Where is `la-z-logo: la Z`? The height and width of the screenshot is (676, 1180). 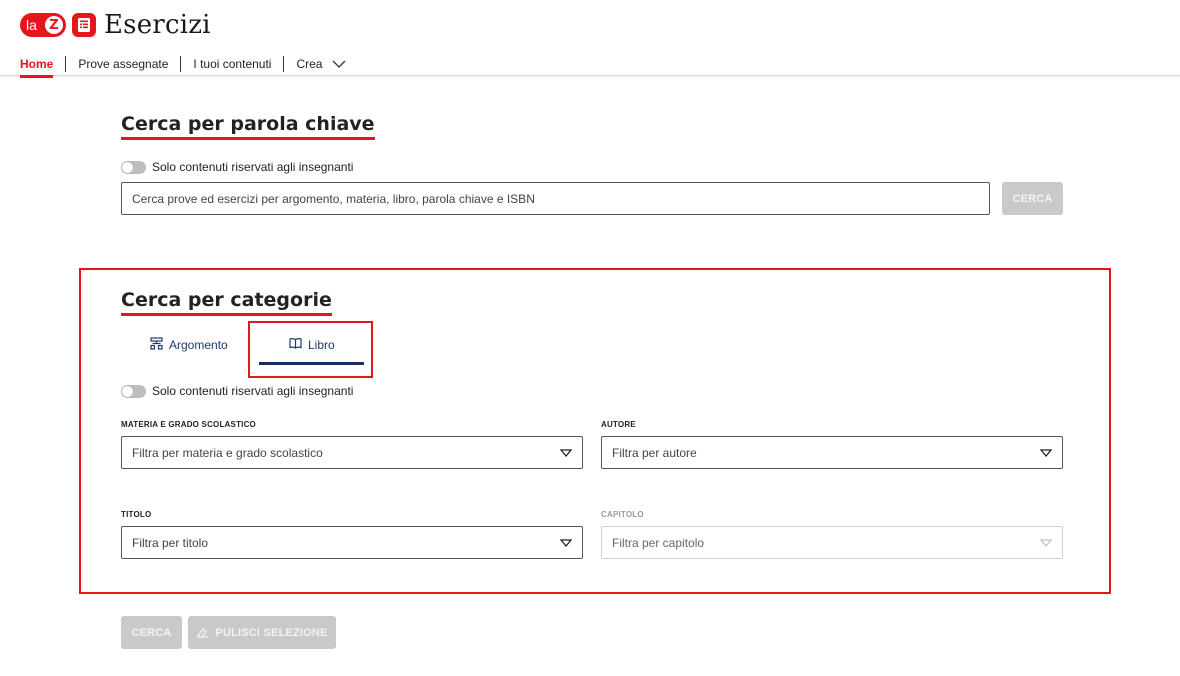 la-z-logo: la Z is located at coordinates (43, 25).